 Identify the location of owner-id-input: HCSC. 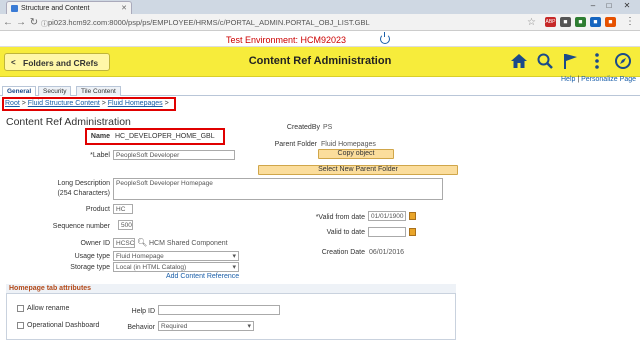
(124, 243).